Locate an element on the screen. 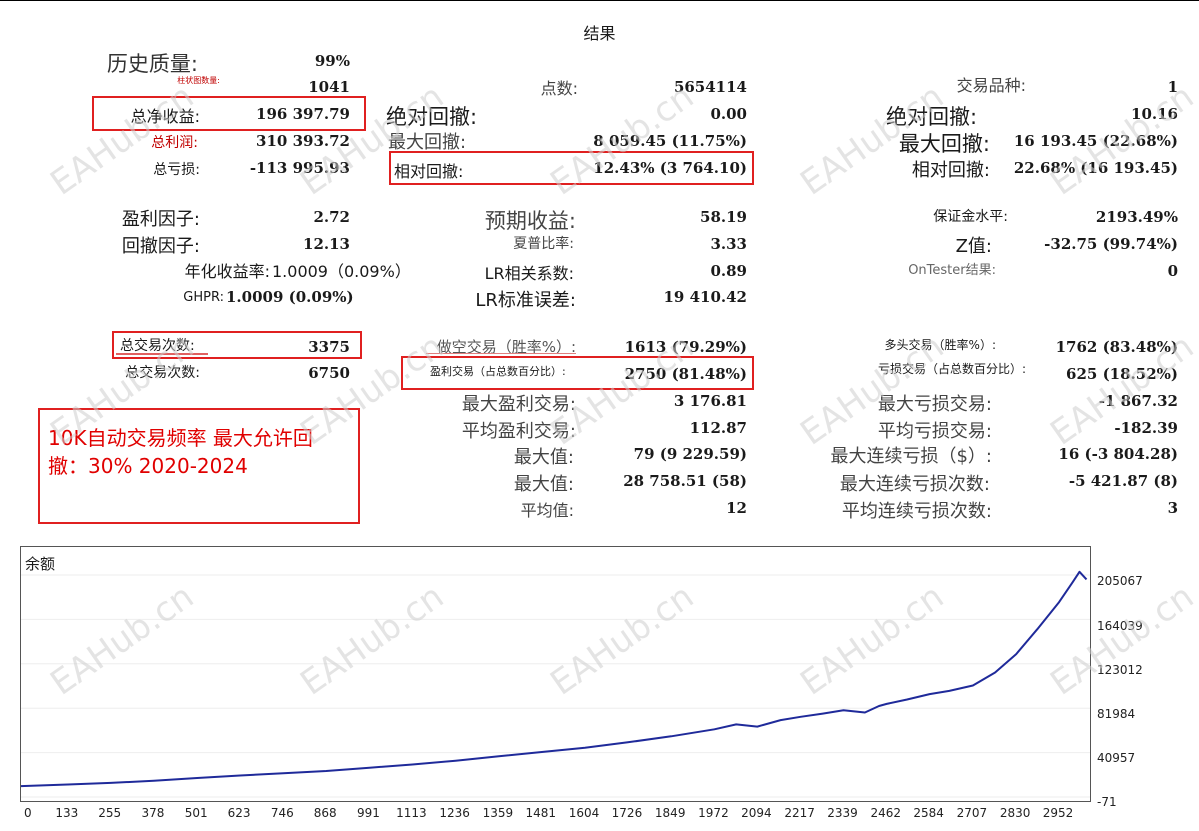  margin-level-label: 保证金水平: is located at coordinates (970, 217).